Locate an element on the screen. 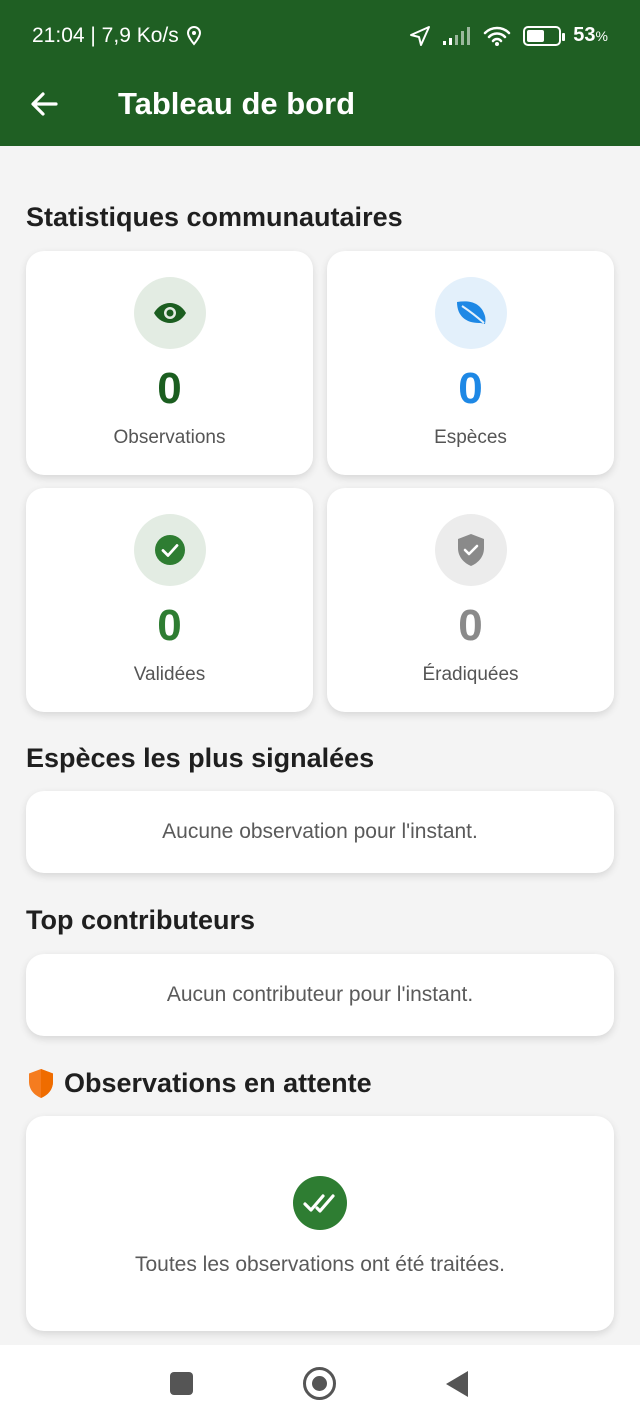  back-button is located at coordinates (48, 104).